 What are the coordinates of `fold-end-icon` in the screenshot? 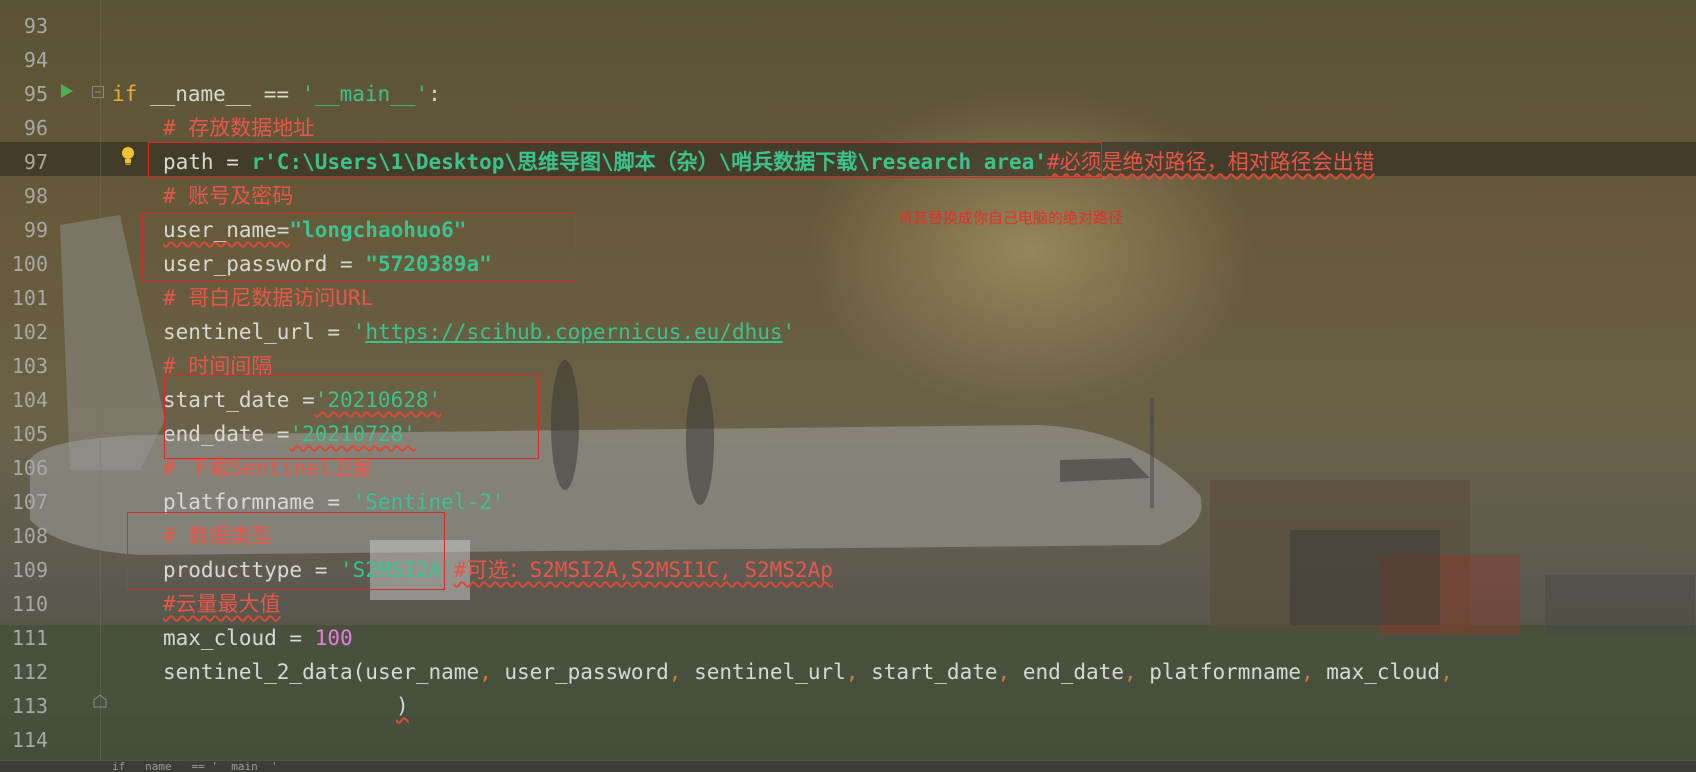 It's located at (100, 701).